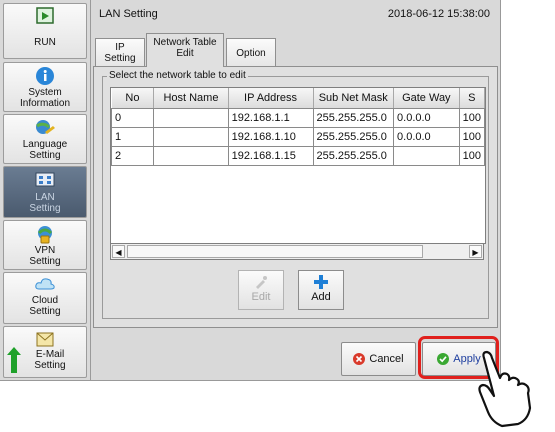  Describe the element at coordinates (185, 53) in the screenshot. I see `tab-label: Edit` at that location.